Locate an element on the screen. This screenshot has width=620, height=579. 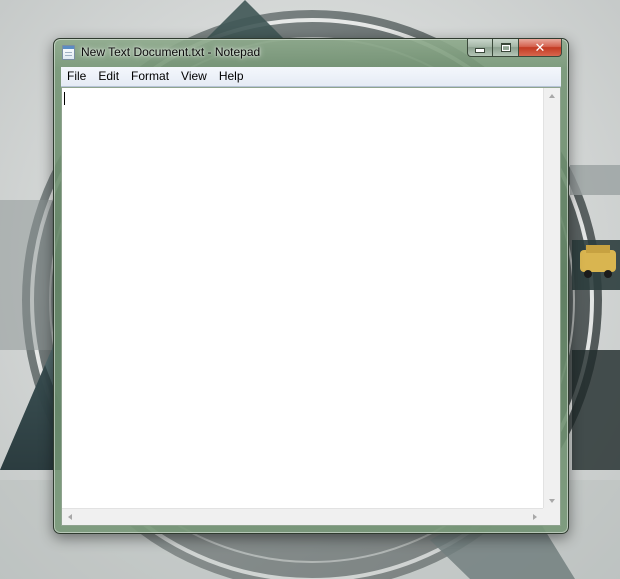
scroll-up-icon is located at coordinates (552, 96).